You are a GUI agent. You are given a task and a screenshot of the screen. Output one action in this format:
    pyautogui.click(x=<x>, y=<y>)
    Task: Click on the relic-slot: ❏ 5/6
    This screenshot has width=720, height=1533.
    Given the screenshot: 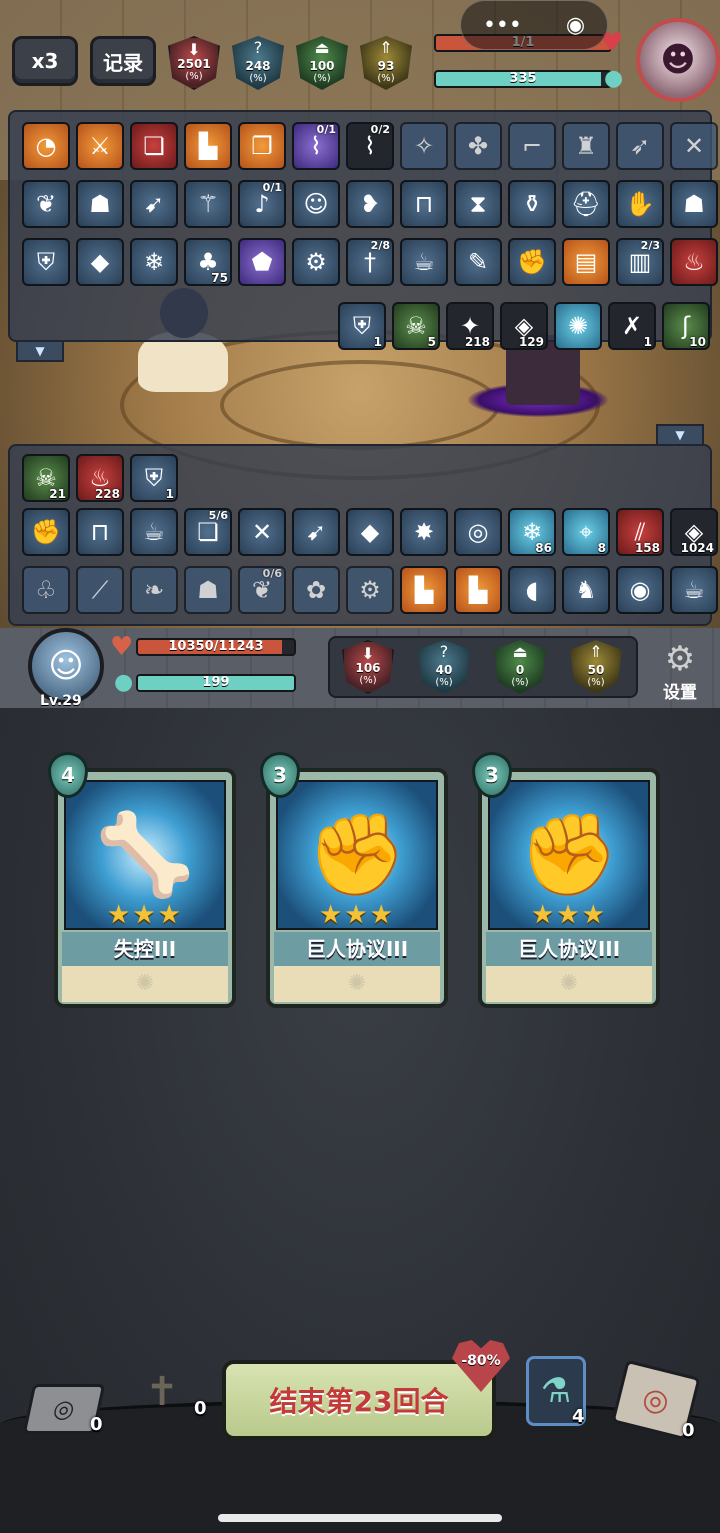 What is the action you would take?
    pyautogui.click(x=208, y=532)
    